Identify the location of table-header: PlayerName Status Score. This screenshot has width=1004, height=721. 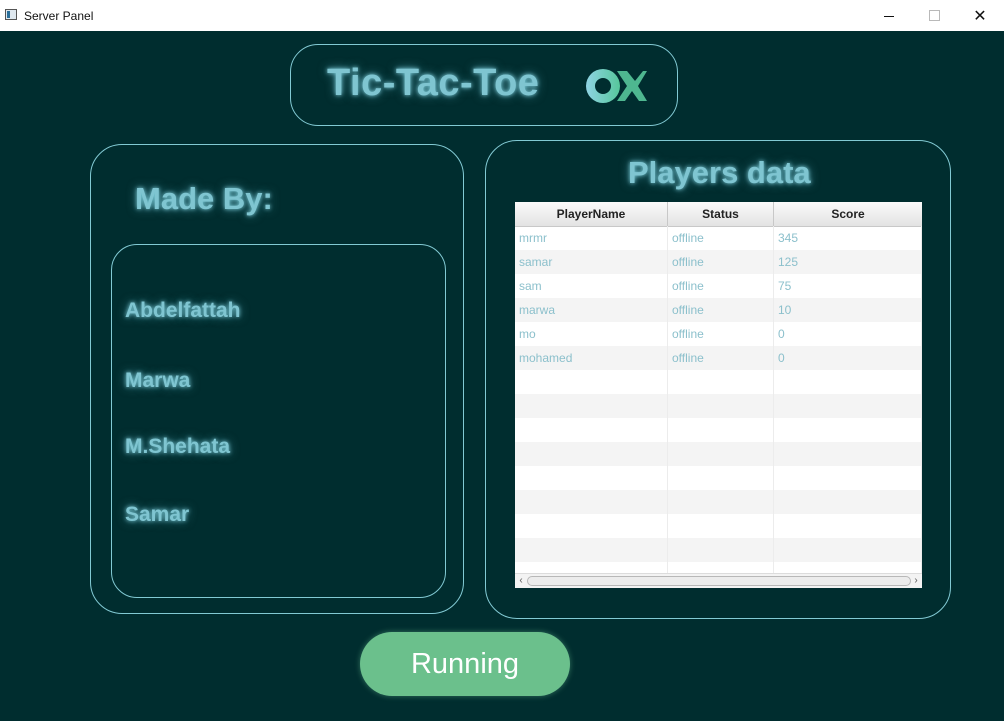
(718, 214).